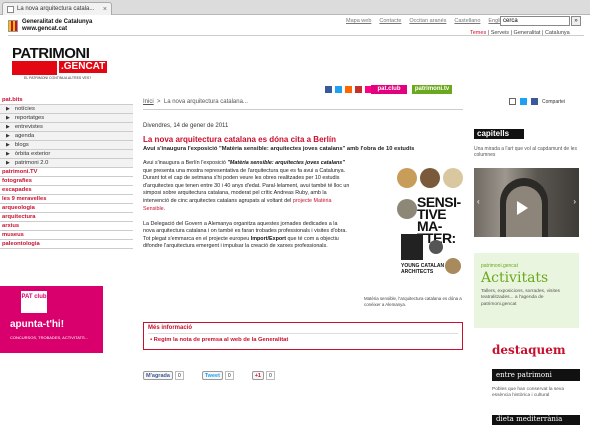 The width and height of the screenshot is (590, 425). I want to click on page-tools: Compartei, so click(537, 101).